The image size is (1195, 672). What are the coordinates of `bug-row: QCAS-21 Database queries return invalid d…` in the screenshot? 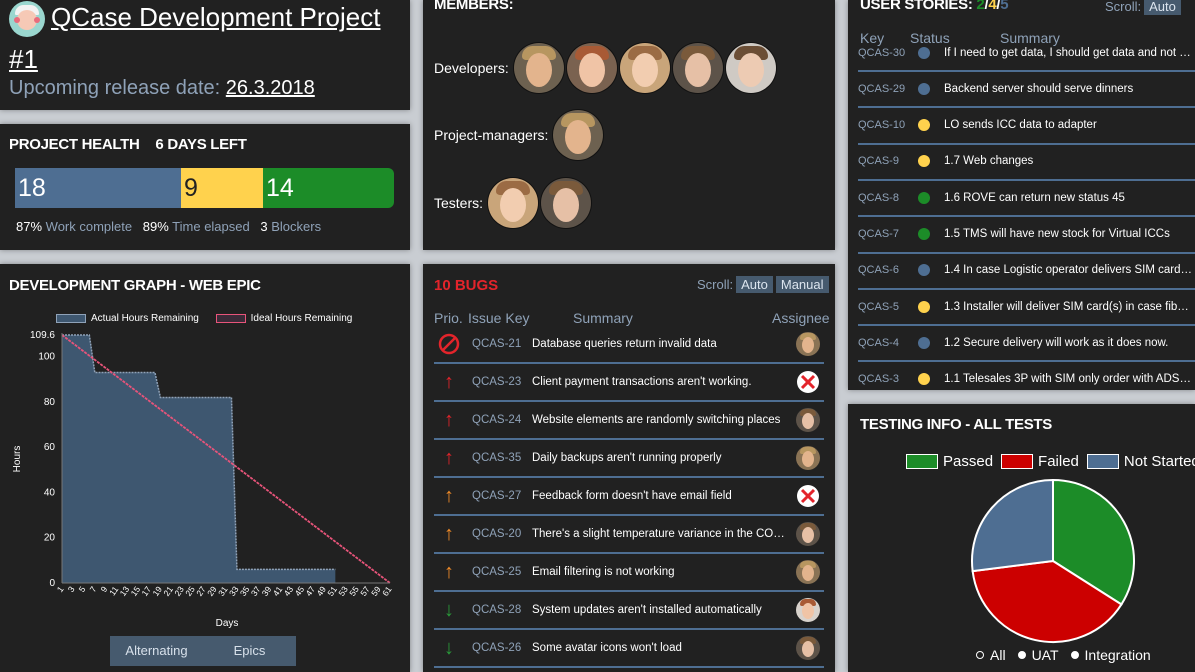 It's located at (629, 345).